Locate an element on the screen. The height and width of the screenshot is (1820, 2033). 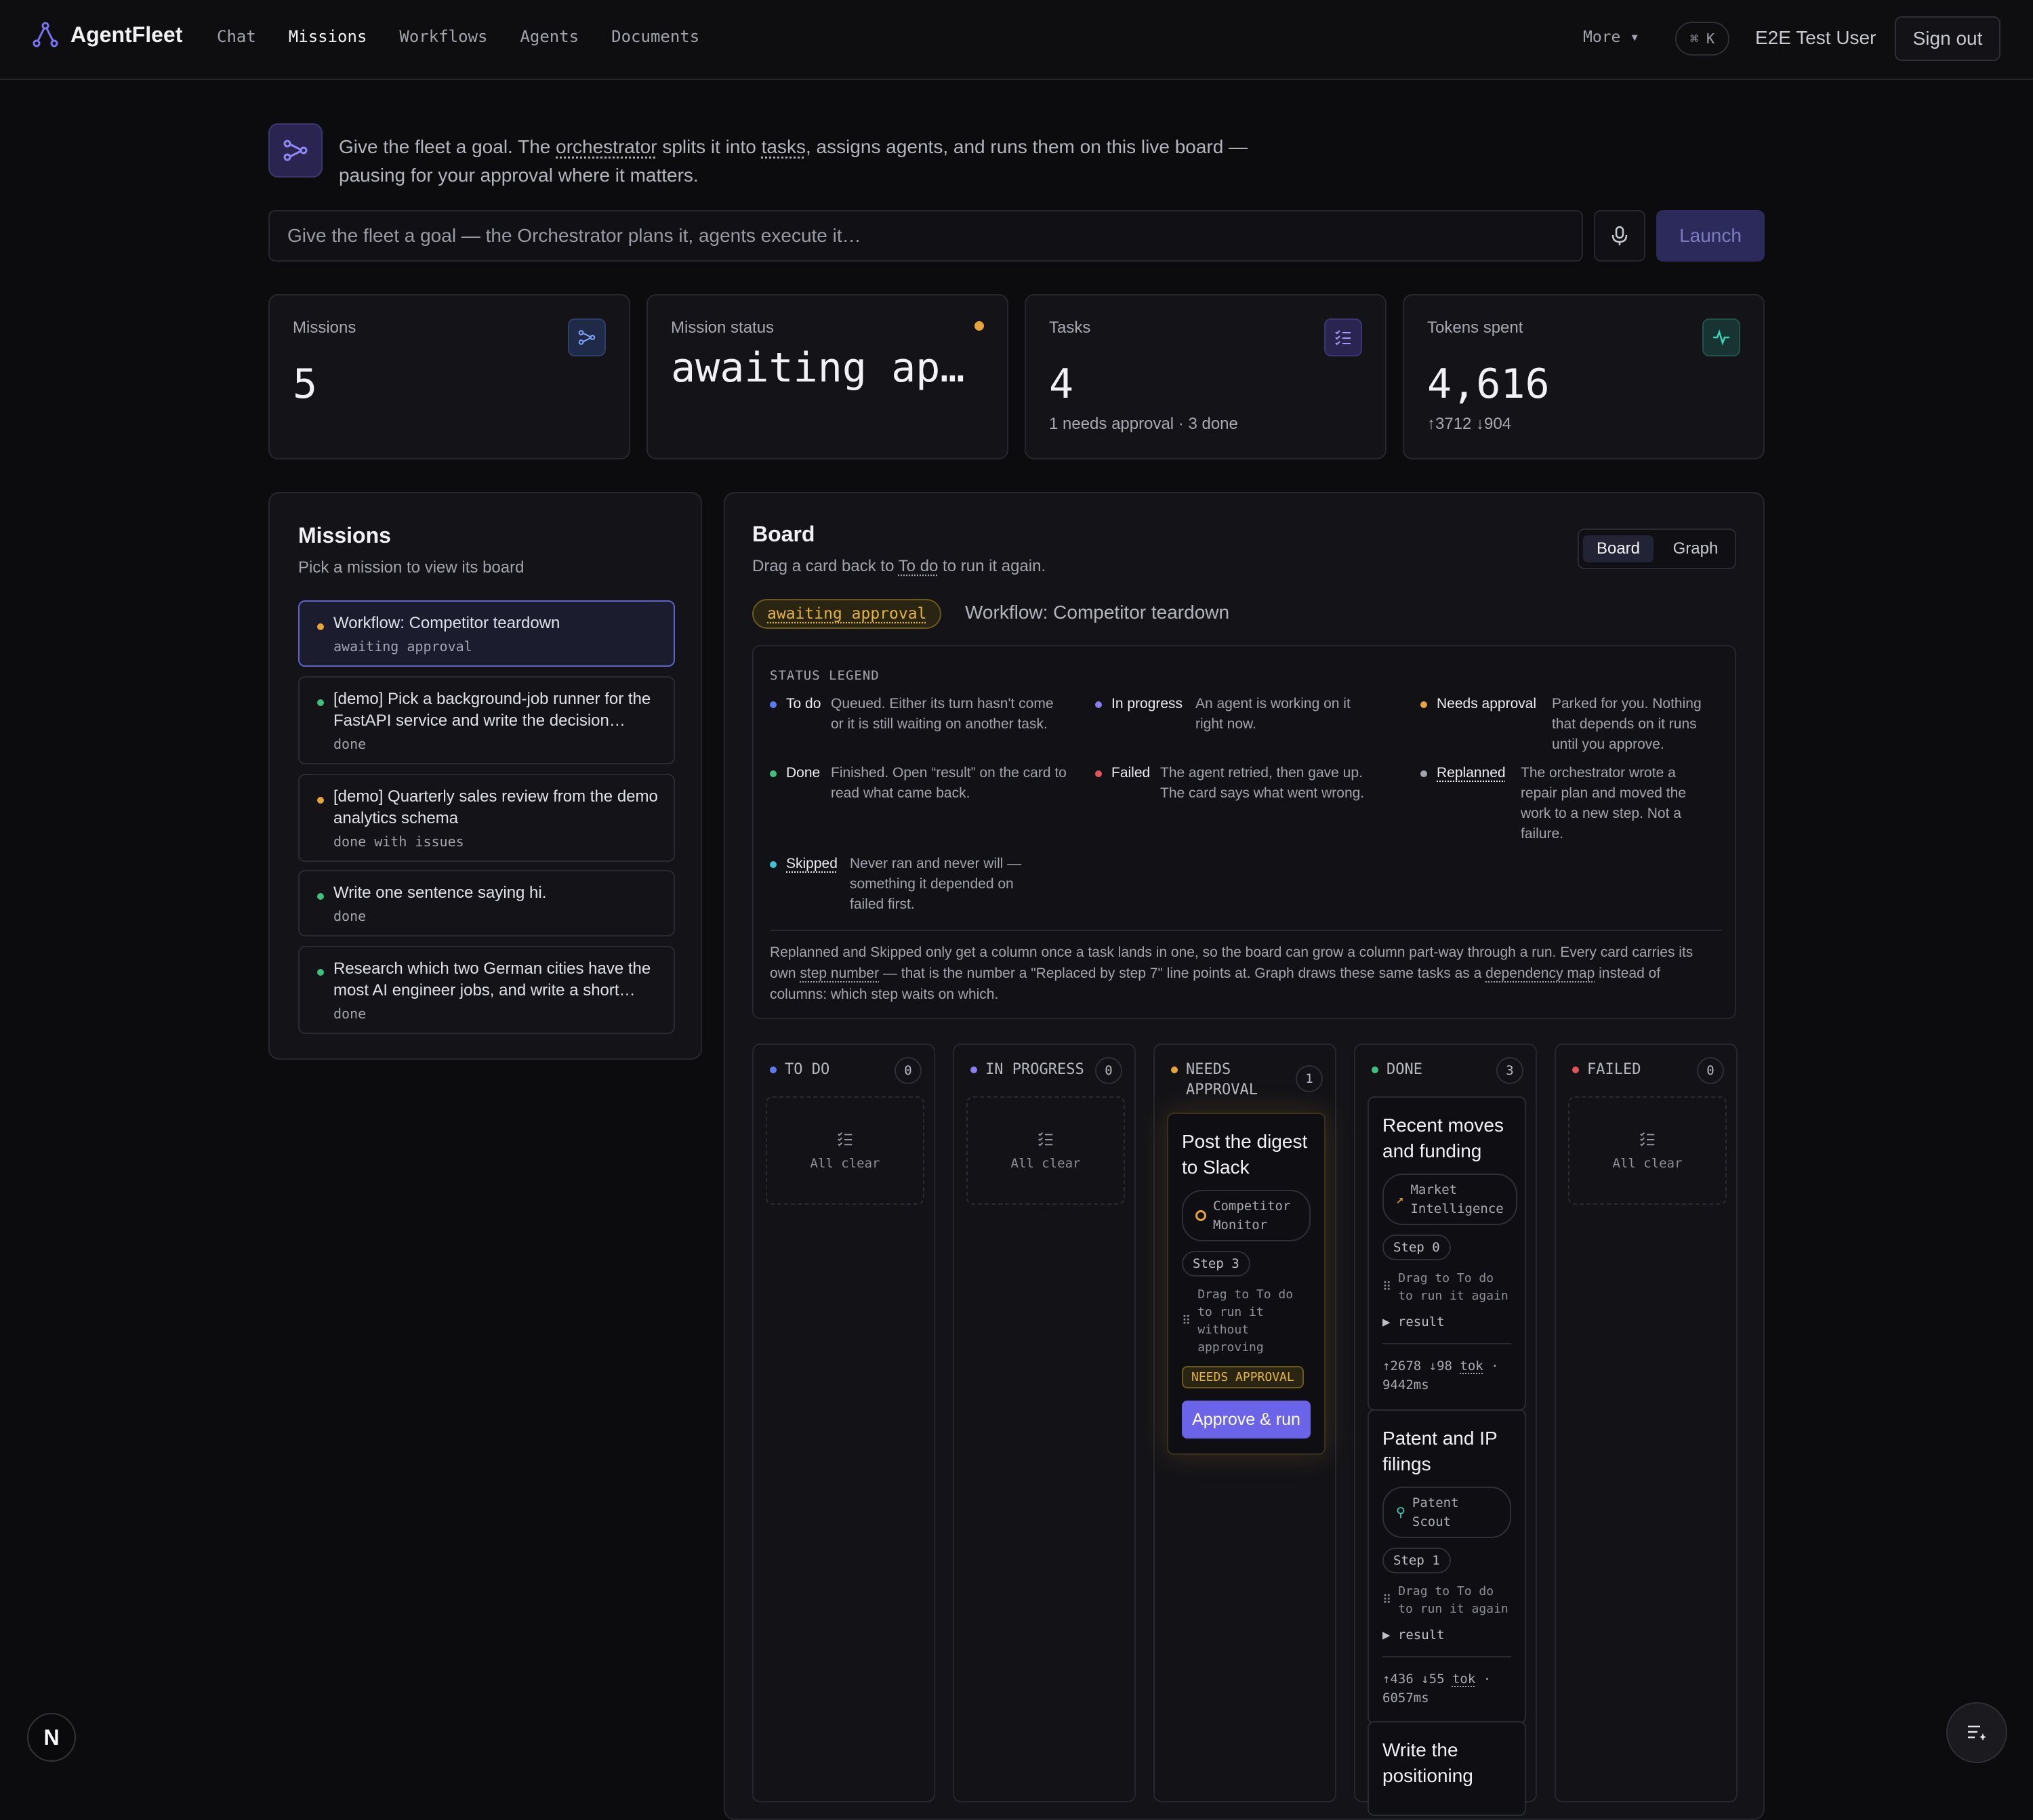
needs-approval-badge: NEEDS APPROVAL is located at coordinates (1243, 1377).